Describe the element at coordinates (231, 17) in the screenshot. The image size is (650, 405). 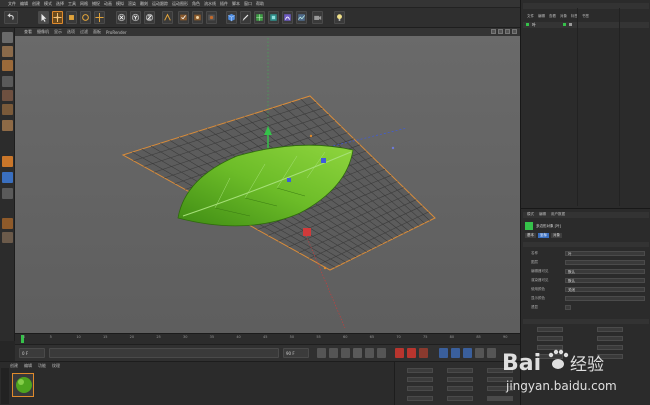
I see `cube-icon` at that location.